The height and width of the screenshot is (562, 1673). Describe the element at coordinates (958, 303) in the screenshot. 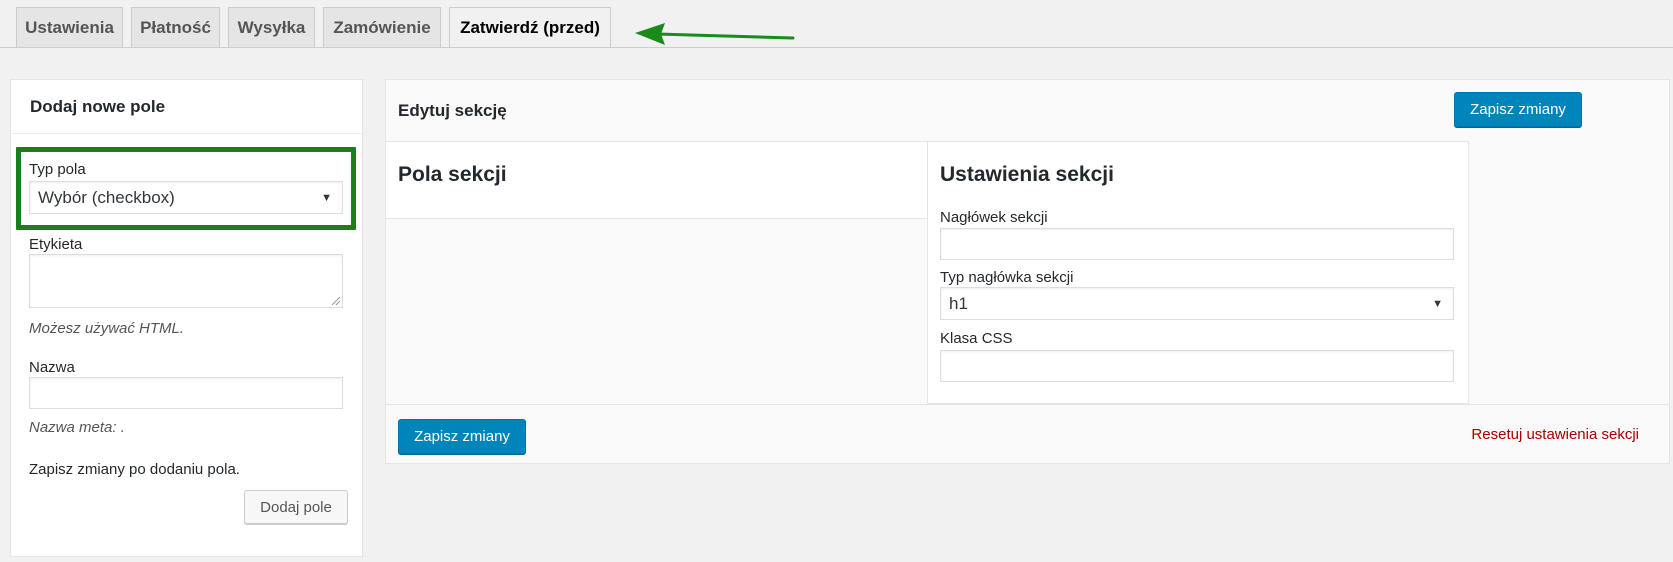

I see `heading-type-value: h1` at that location.